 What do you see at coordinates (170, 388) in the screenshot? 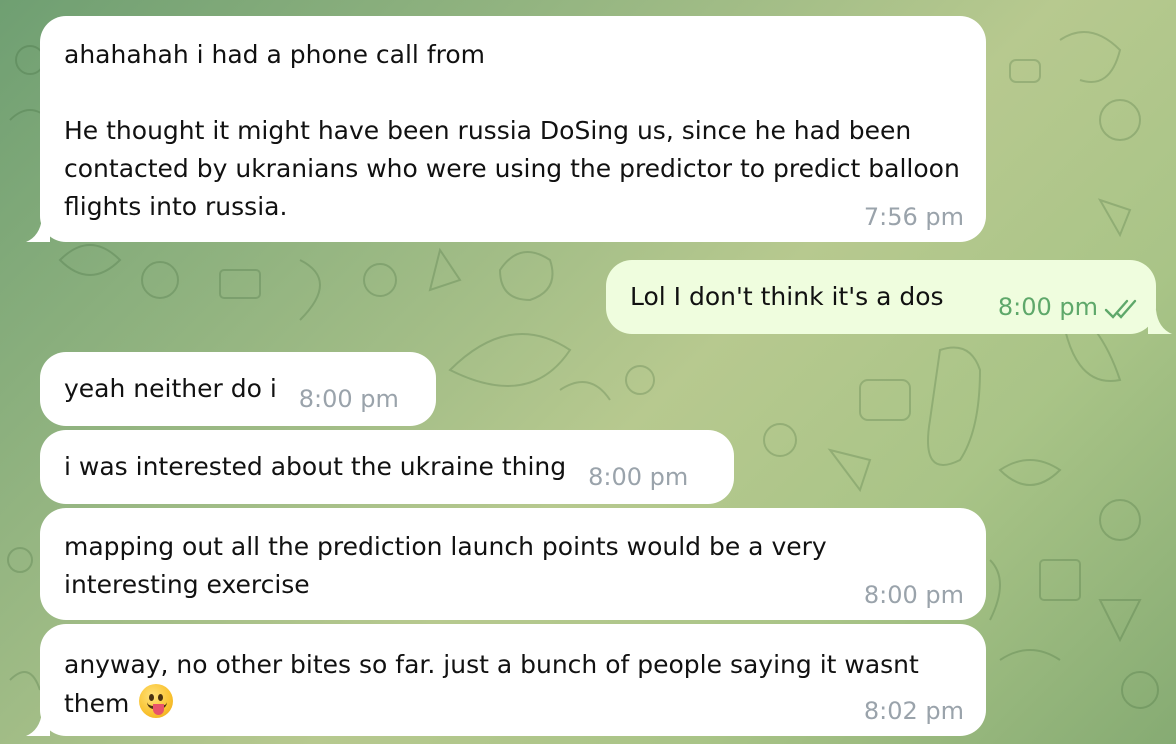
I see `message-text: yeah neither do i` at bounding box center [170, 388].